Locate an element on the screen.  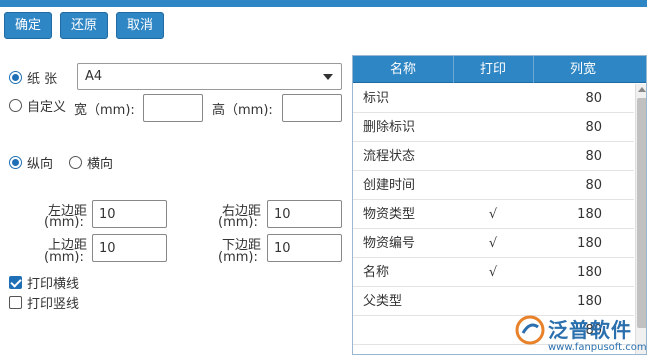
width-input is located at coordinates (173, 108).